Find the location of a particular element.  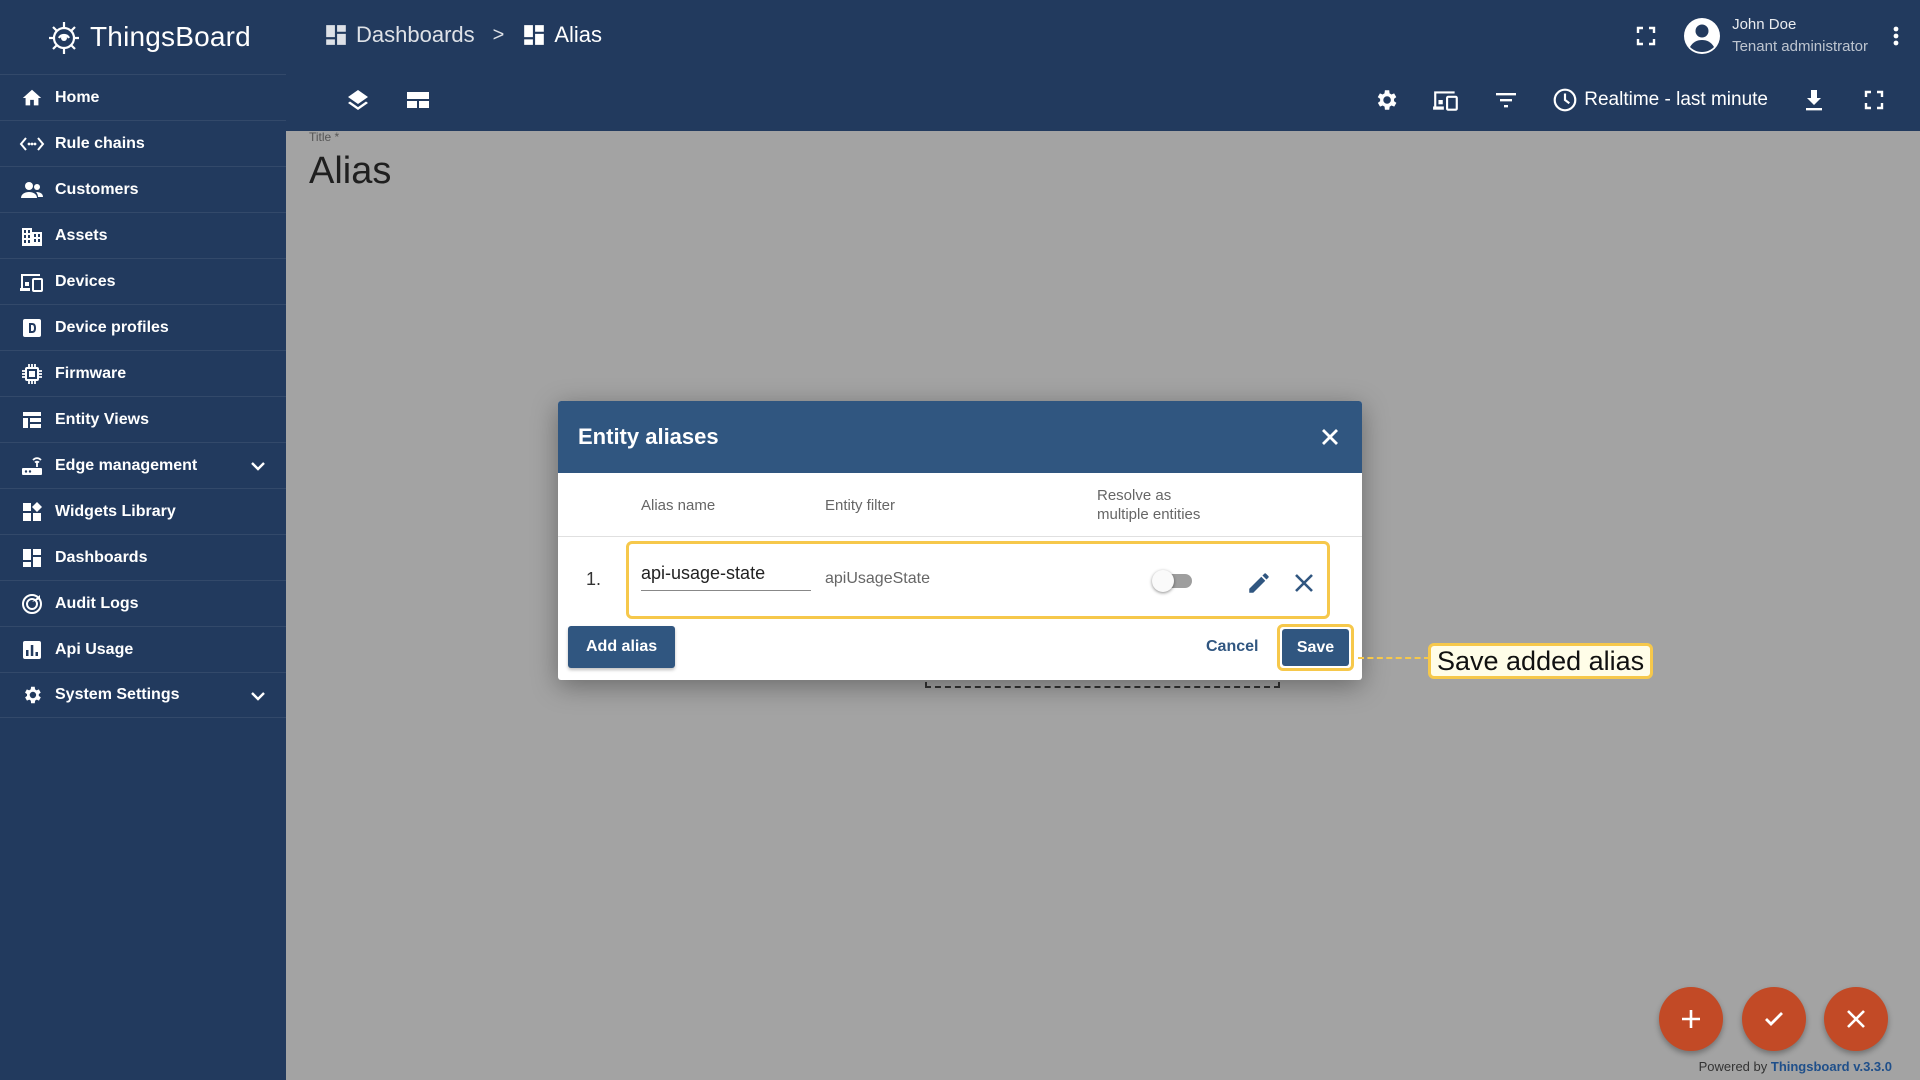

dialog-header: Entity aliases is located at coordinates (960, 437).